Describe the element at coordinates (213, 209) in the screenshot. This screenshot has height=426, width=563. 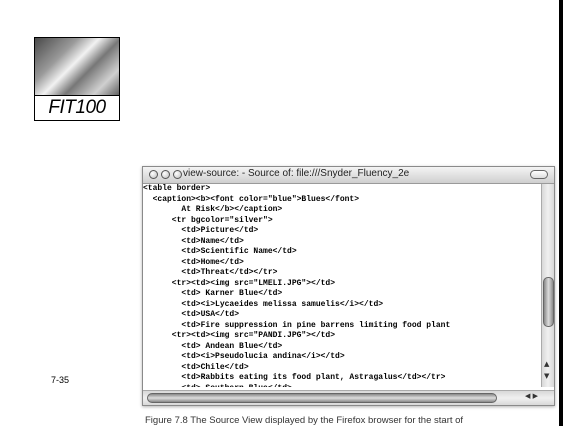
I see `source-code-line: At Risk</b></caption>` at that location.